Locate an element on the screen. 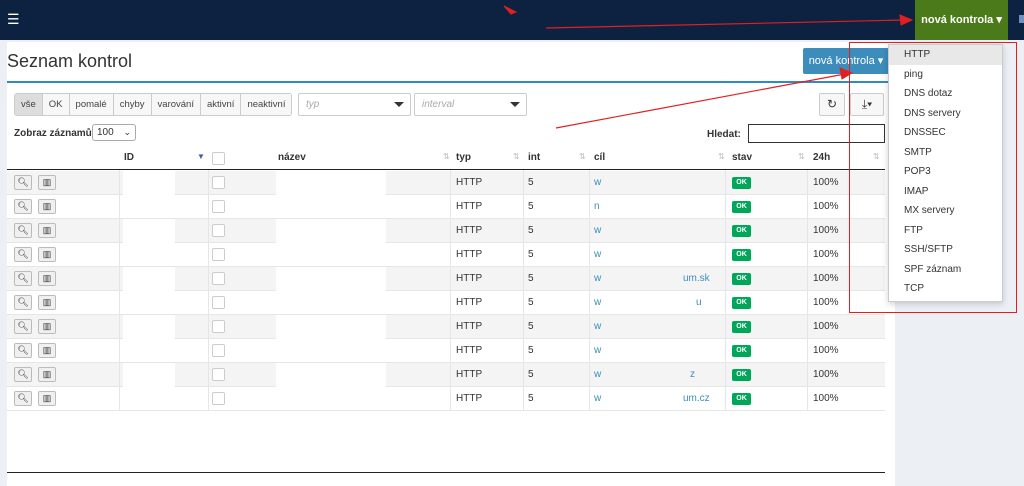 The height and width of the screenshot is (486, 1024). col-target: cíl is located at coordinates (599, 157).